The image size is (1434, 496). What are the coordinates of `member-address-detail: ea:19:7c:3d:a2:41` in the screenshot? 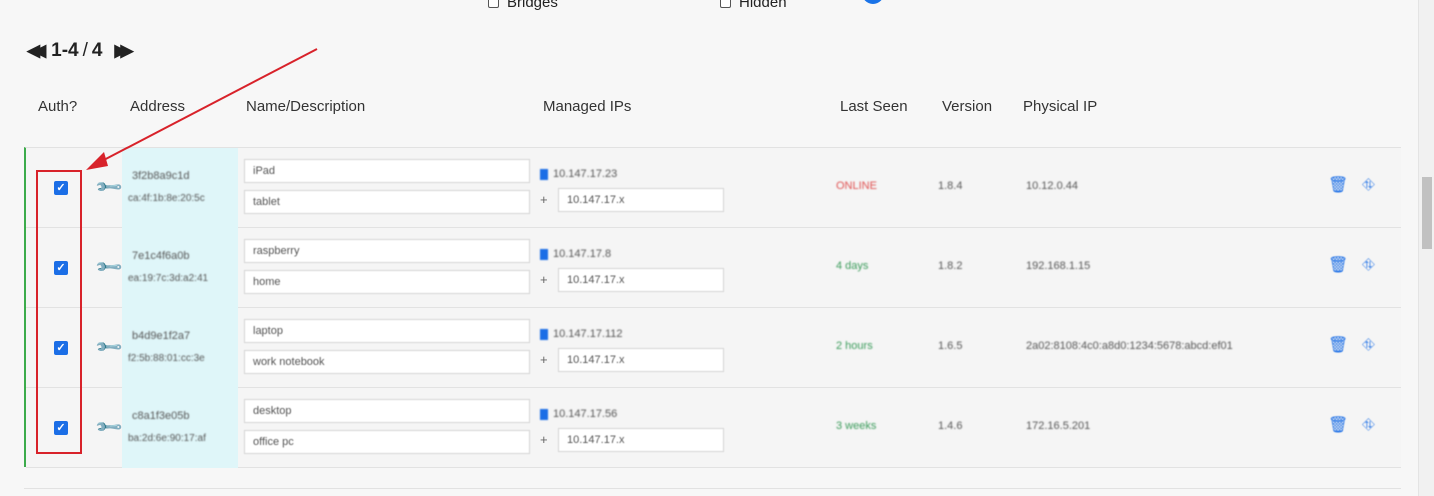 It's located at (168, 278).